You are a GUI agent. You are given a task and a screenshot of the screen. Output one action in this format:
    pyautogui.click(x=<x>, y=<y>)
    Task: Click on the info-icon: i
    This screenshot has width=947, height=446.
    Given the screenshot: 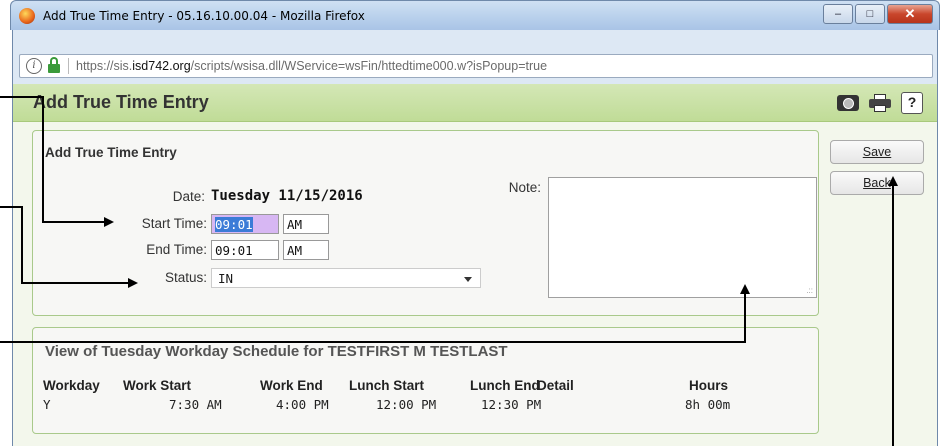 What is the action you would take?
    pyautogui.click(x=34, y=66)
    